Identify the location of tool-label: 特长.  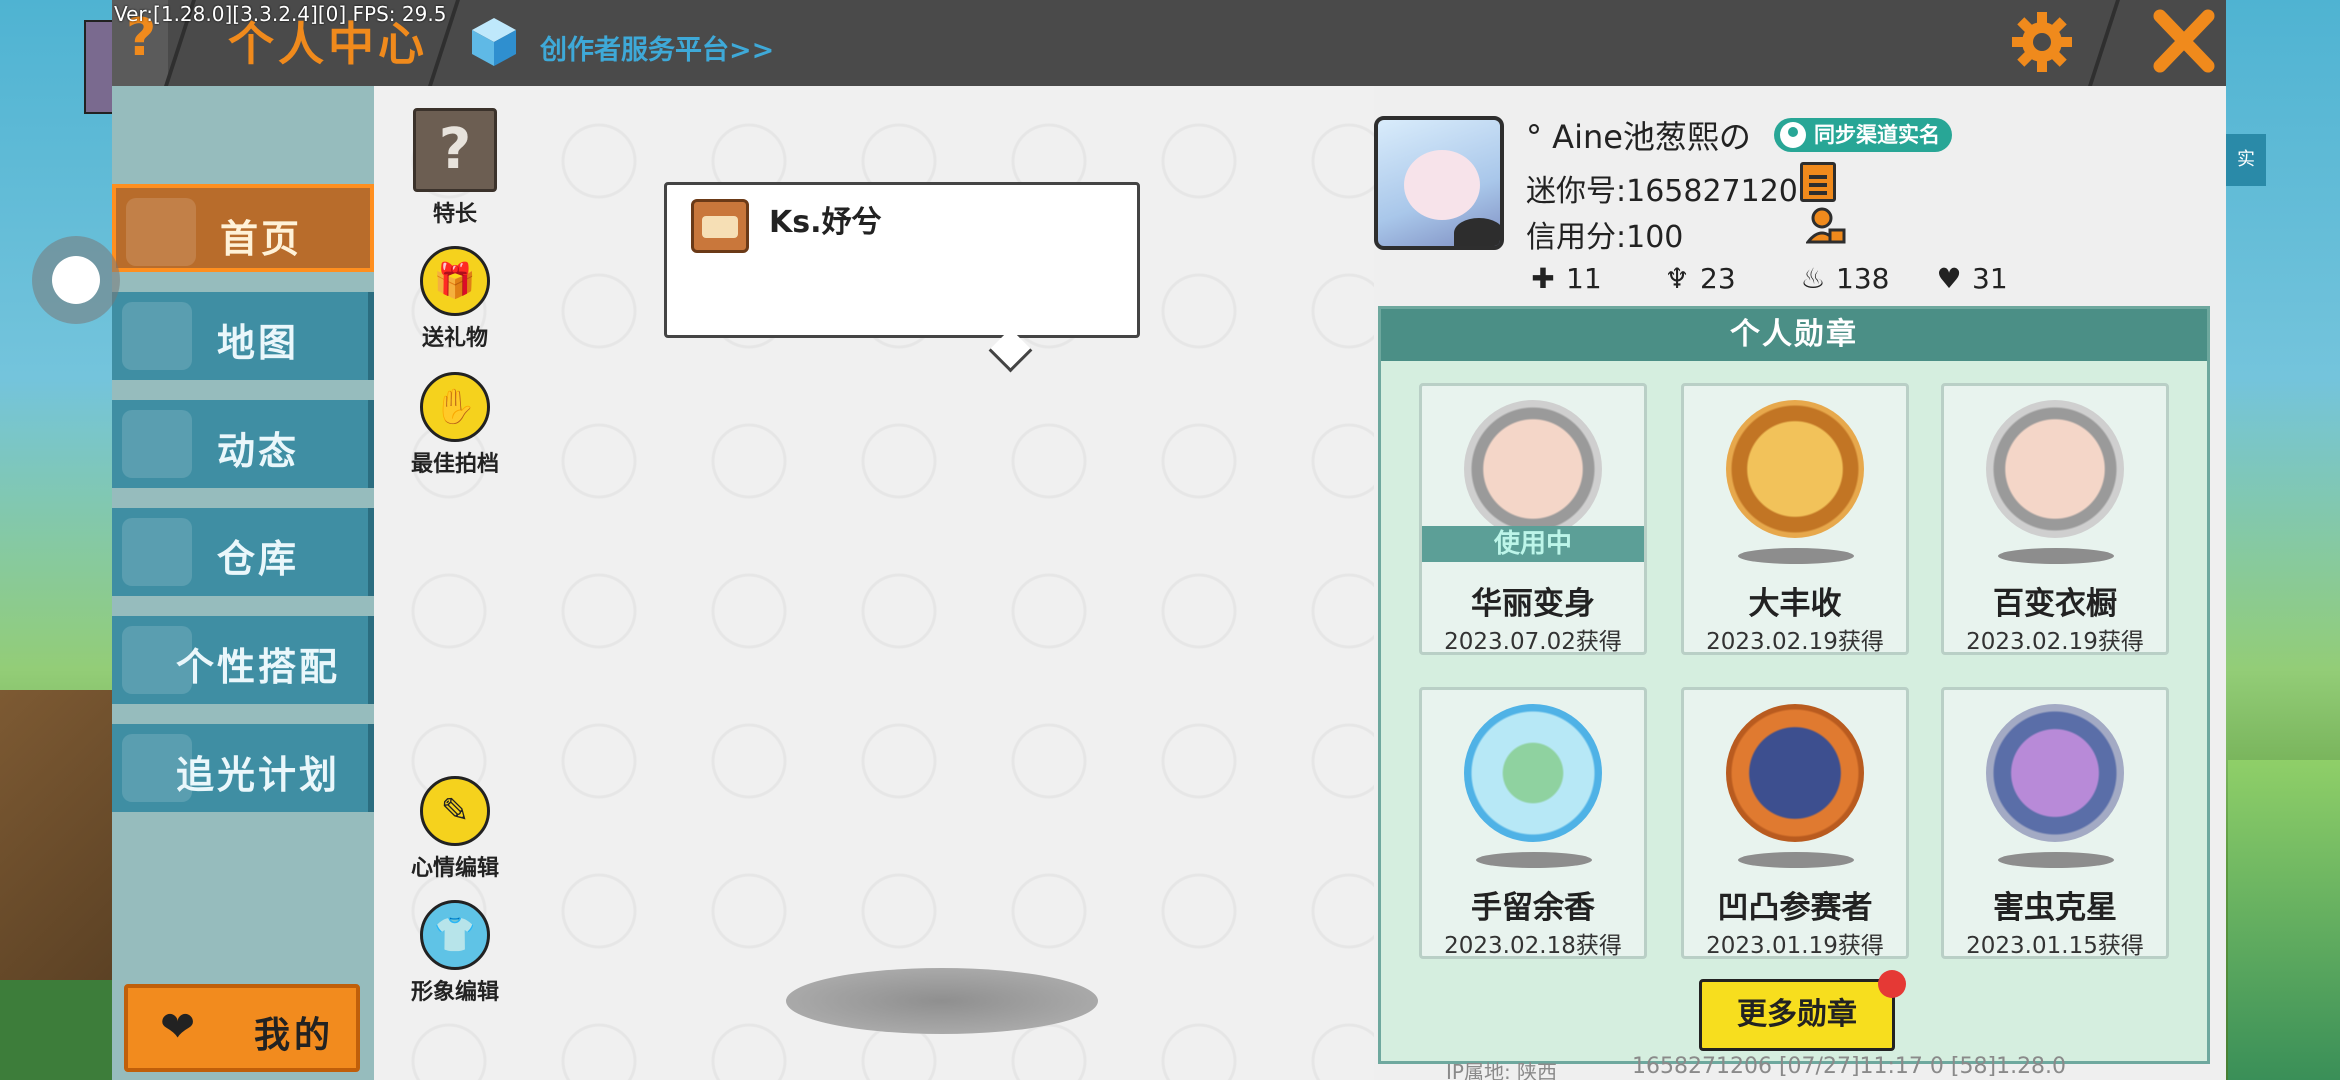
(454, 214).